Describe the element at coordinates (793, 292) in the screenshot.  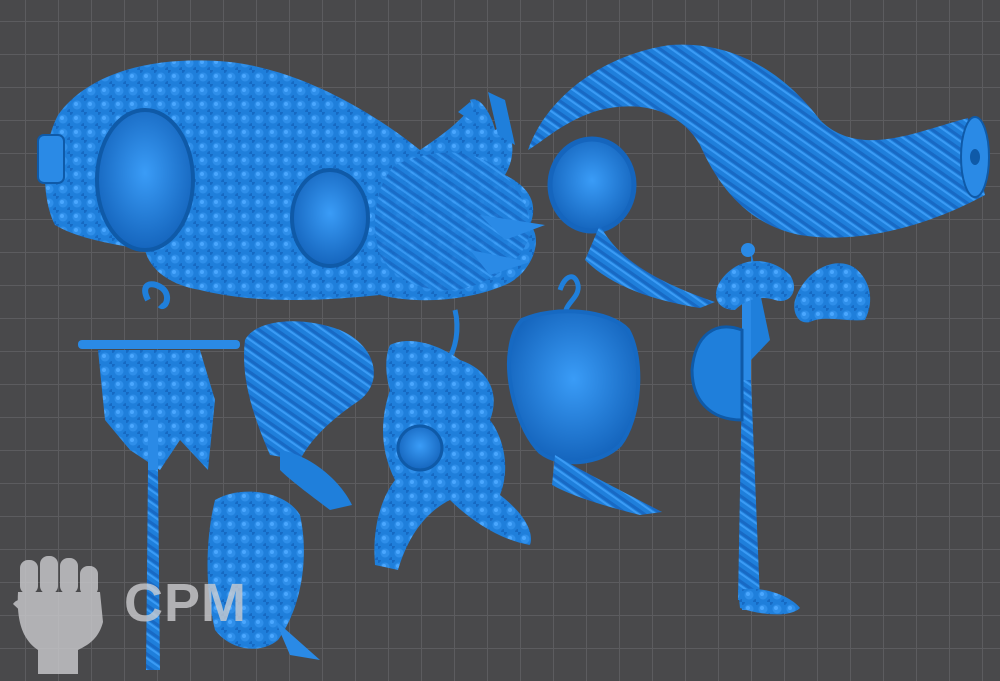
I see `fin-ornament-part` at that location.